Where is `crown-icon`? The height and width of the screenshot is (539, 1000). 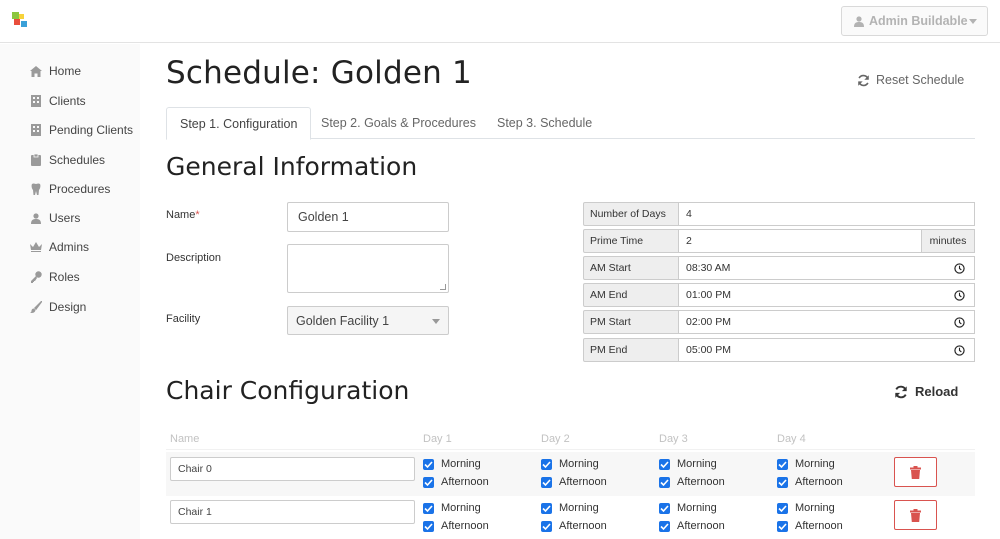
crown-icon is located at coordinates (36, 247).